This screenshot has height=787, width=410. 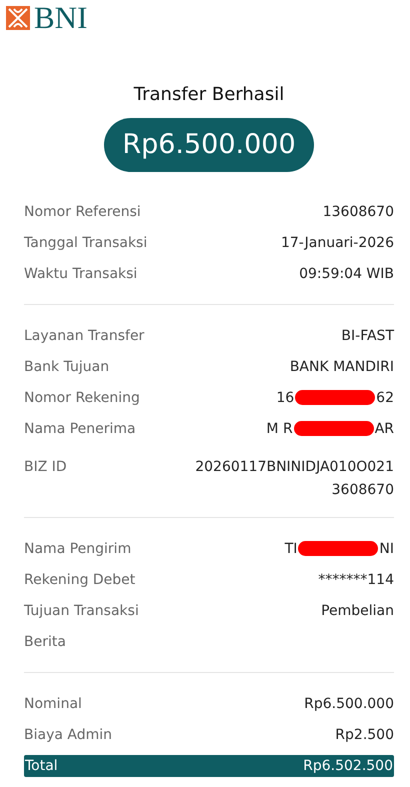 What do you see at coordinates (384, 428) in the screenshot?
I see `row-value: AR` at bounding box center [384, 428].